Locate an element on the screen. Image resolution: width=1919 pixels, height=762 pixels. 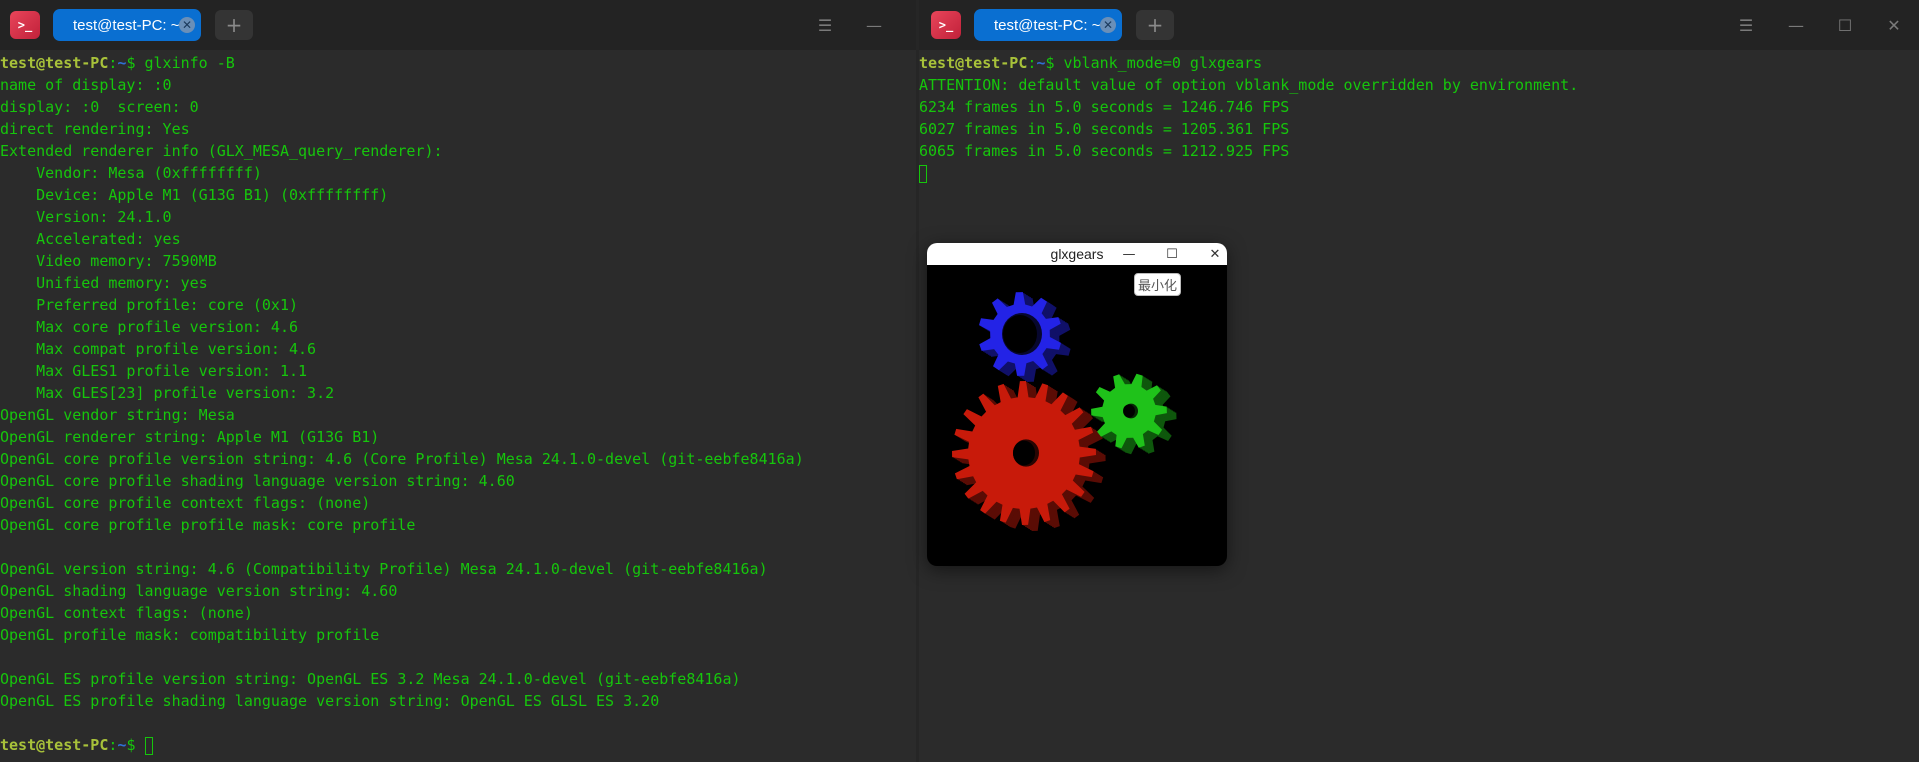
output-line: OpenGL vendor string: Mesa is located at coordinates (117, 415).